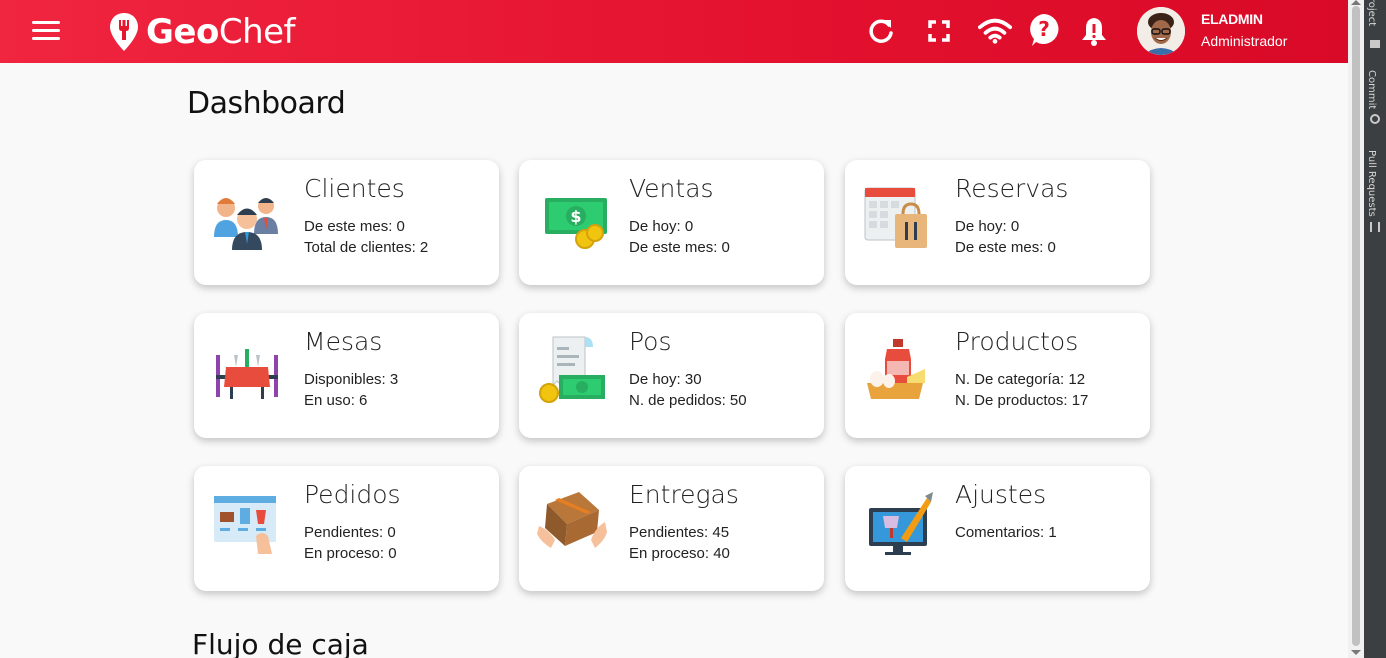 The image size is (1386, 658). What do you see at coordinates (898, 370) in the screenshot?
I see `products-icon` at bounding box center [898, 370].